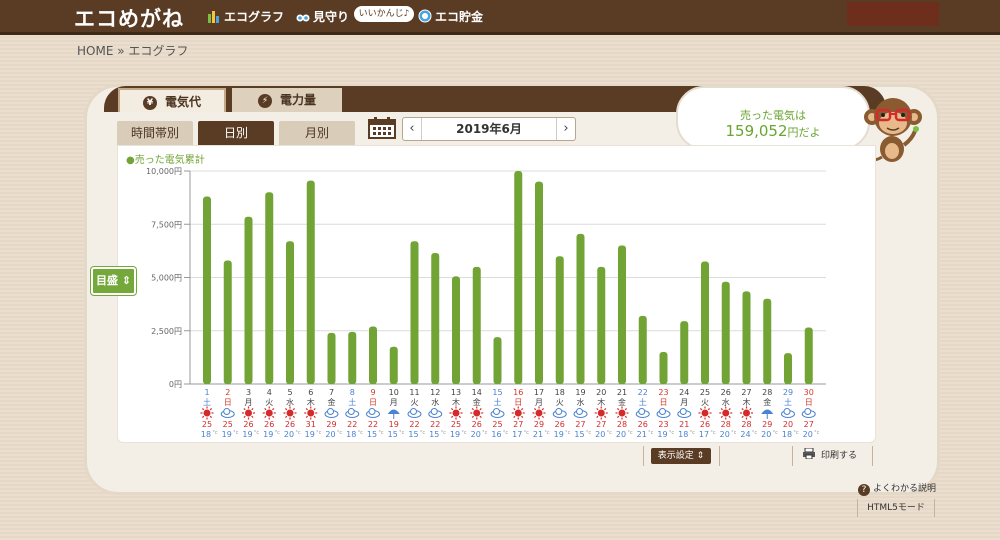 This screenshot has height=540, width=1000. Describe the element at coordinates (287, 100) in the screenshot. I see `tab-power: ⚡ 電力量` at that location.